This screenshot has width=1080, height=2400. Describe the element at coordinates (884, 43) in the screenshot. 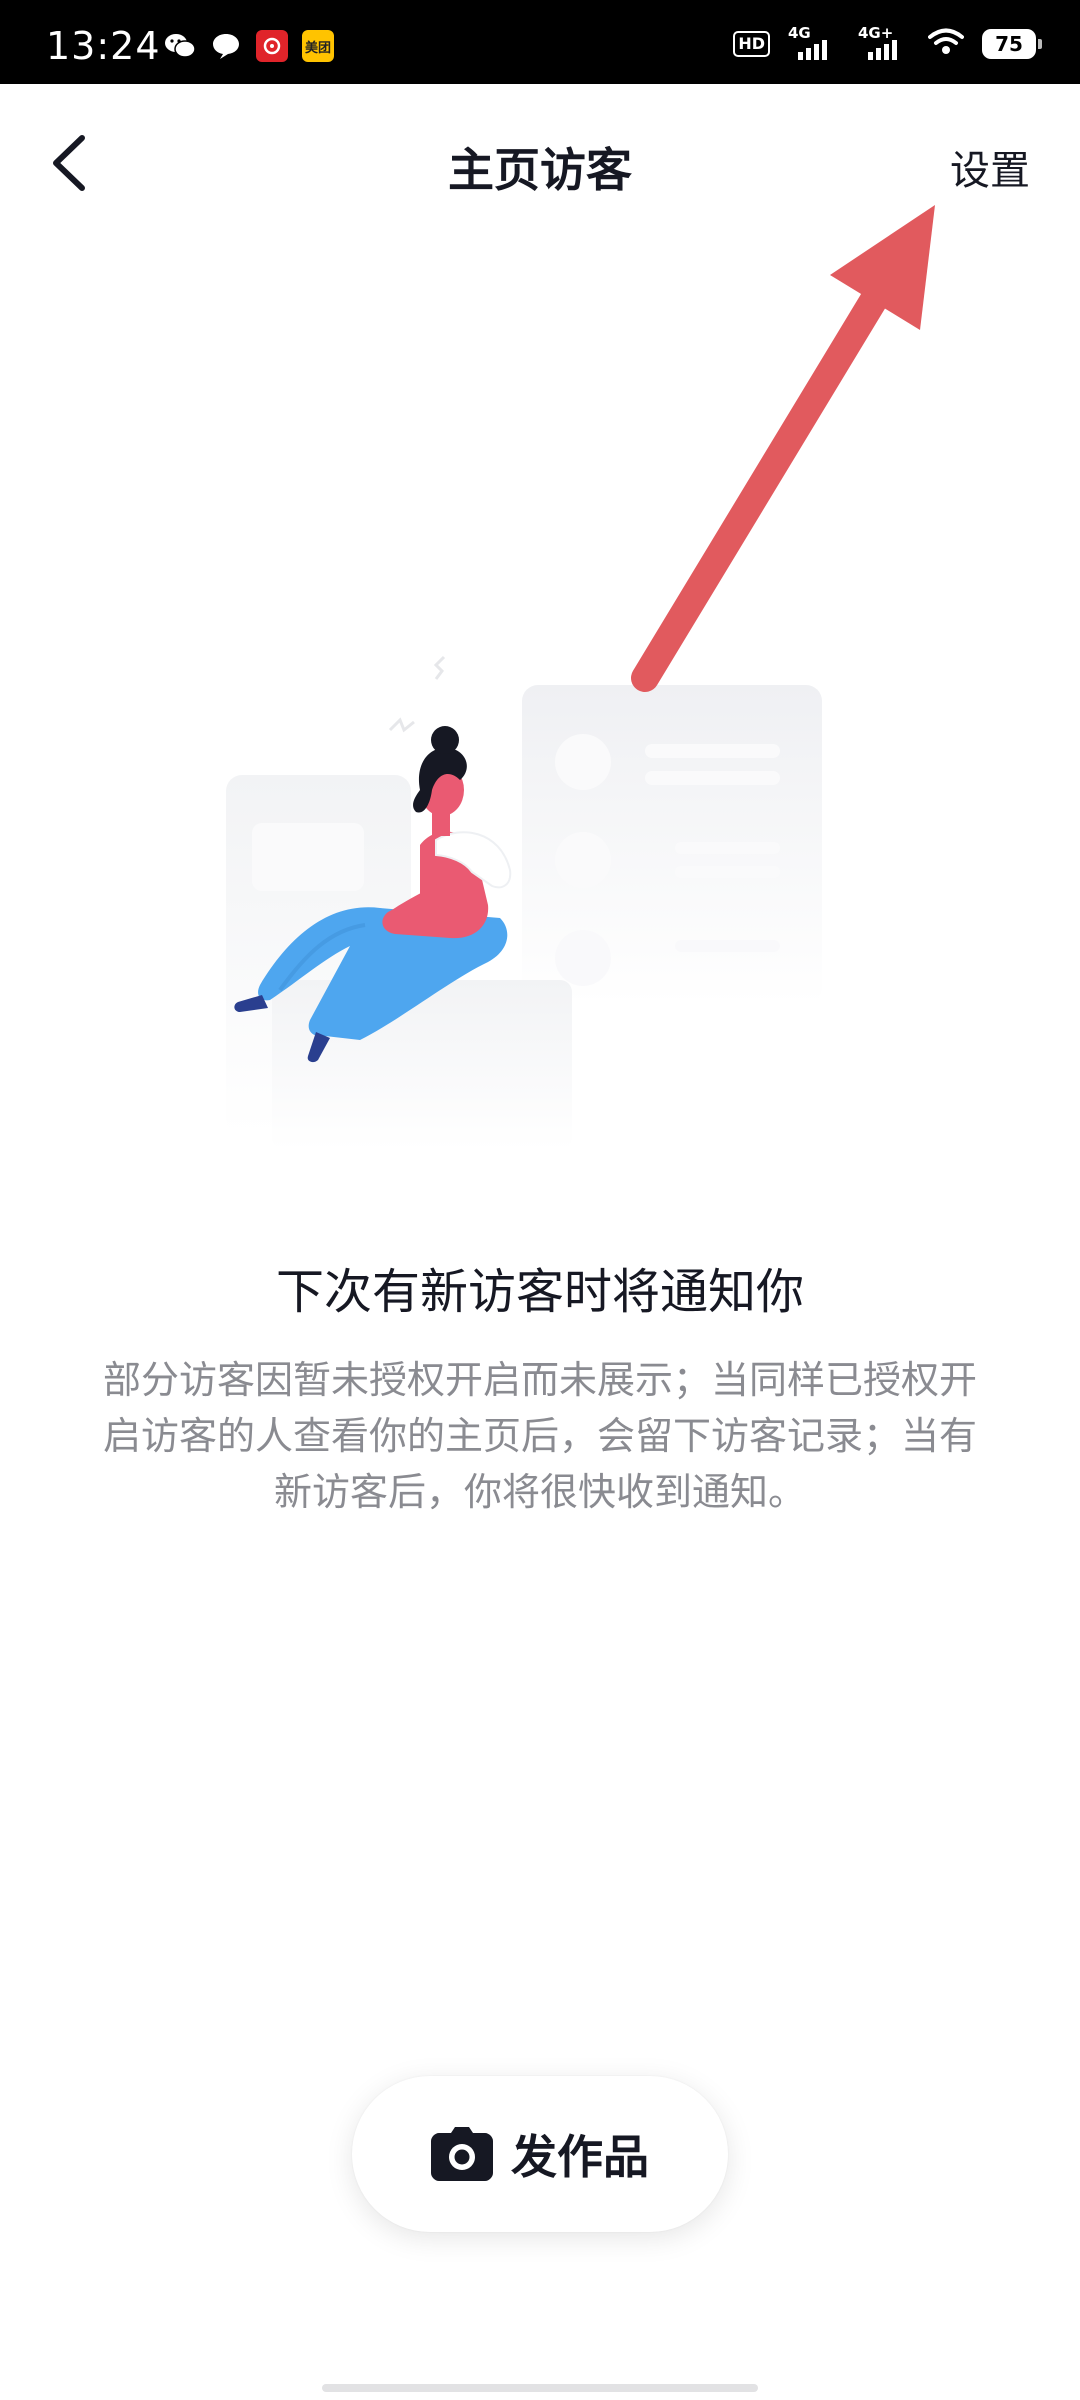

I see `signal-icon-2: 4G+` at that location.